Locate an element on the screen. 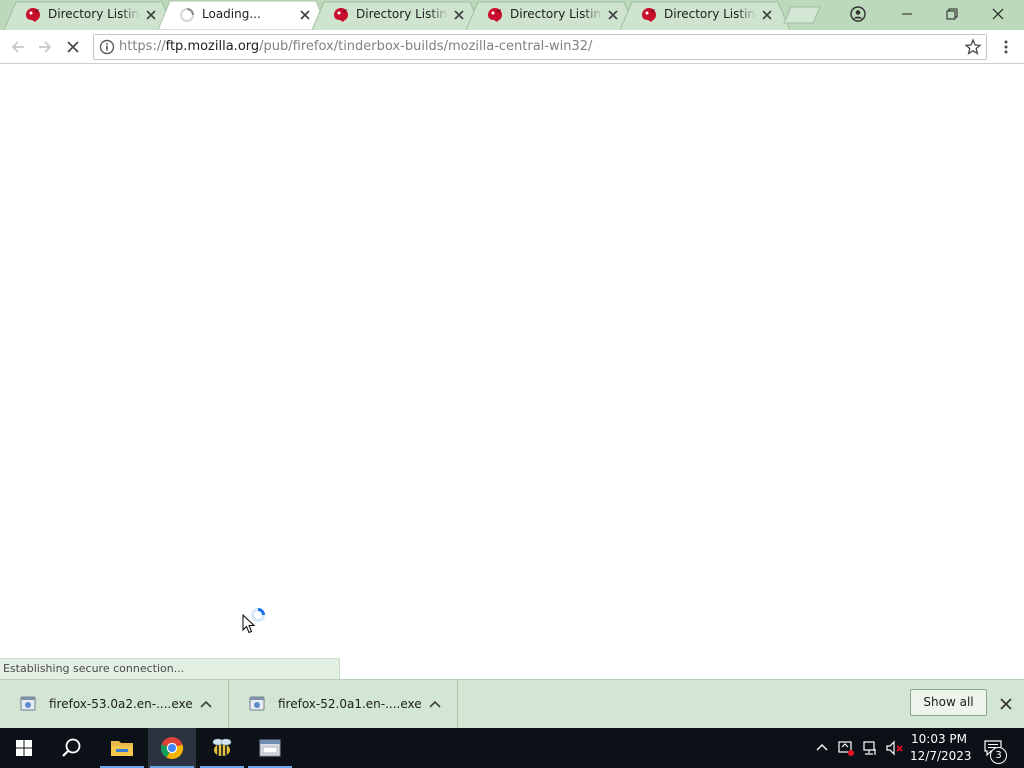  volume-muted-icon is located at coordinates (894, 748).